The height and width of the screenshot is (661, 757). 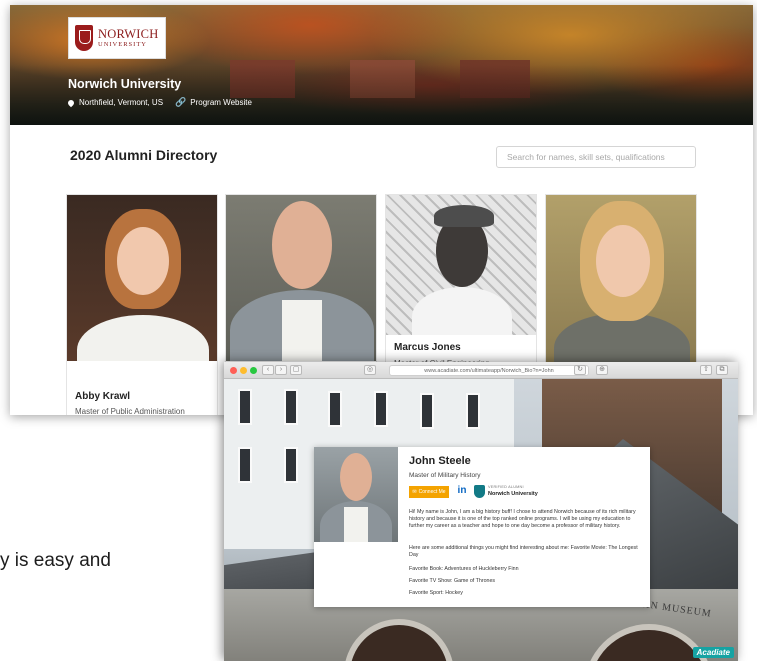 What do you see at coordinates (144, 155) in the screenshot?
I see `directory-title: 2020 Alumni Directory` at bounding box center [144, 155].